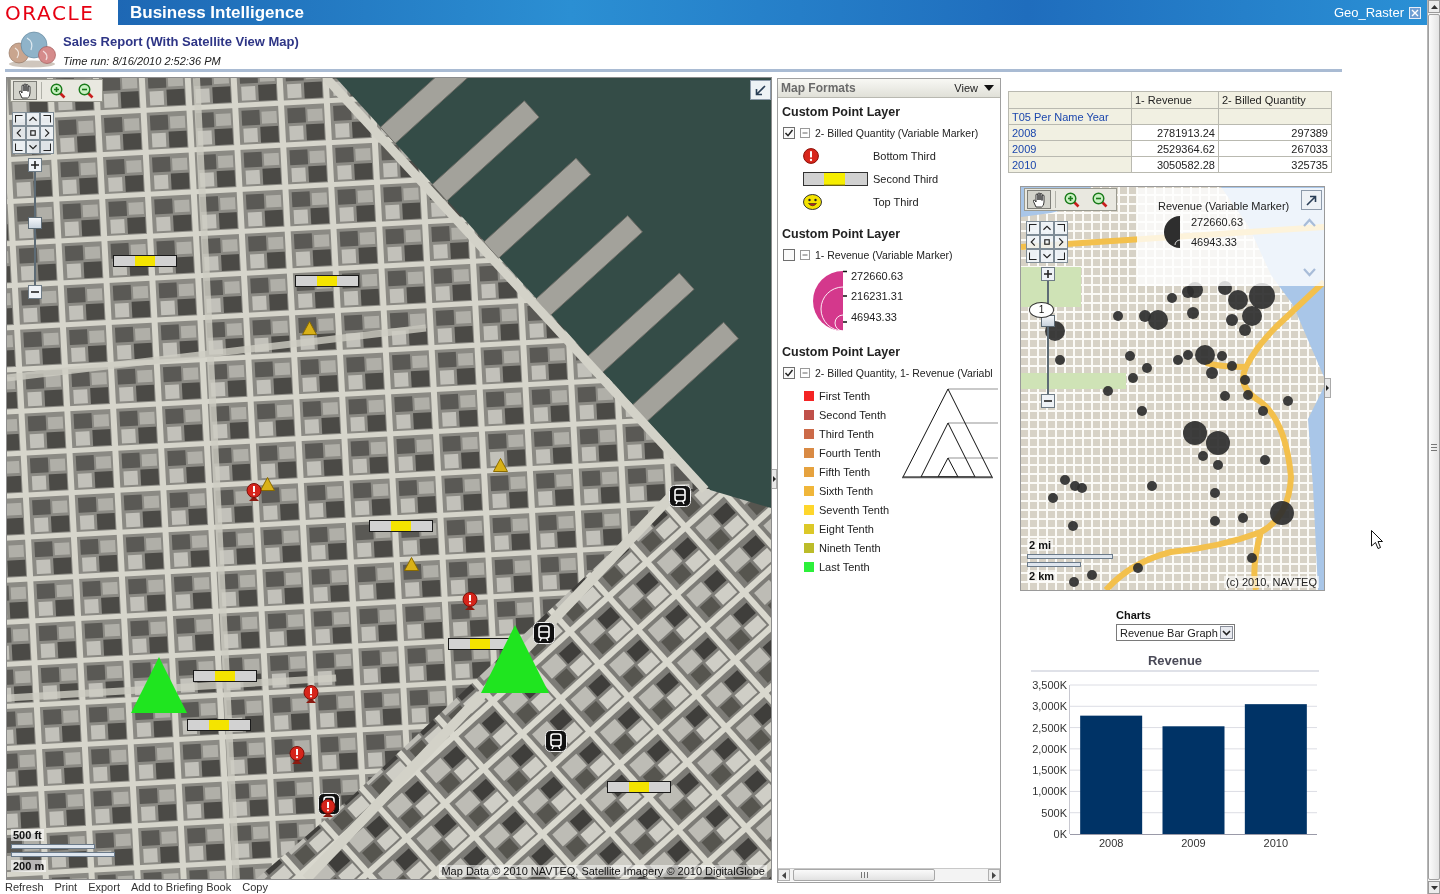  Describe the element at coordinates (1175, 632) in the screenshot. I see `chart-select: Revenue Bar Graph` at that location.